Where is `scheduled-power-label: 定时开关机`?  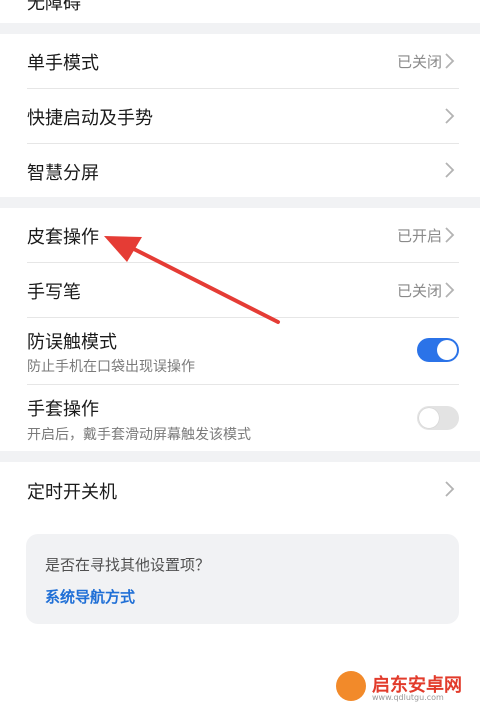
scheduled-power-label: 定时开关机 is located at coordinates (72, 492).